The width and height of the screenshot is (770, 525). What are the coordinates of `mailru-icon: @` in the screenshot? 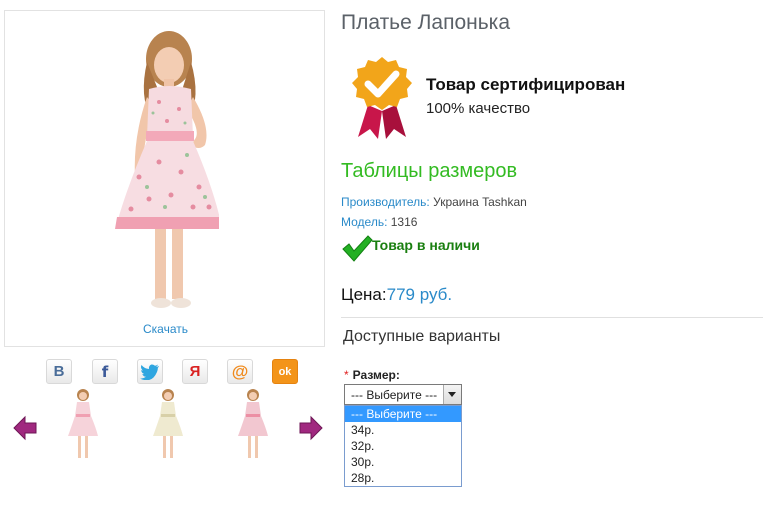 It's located at (240, 371).